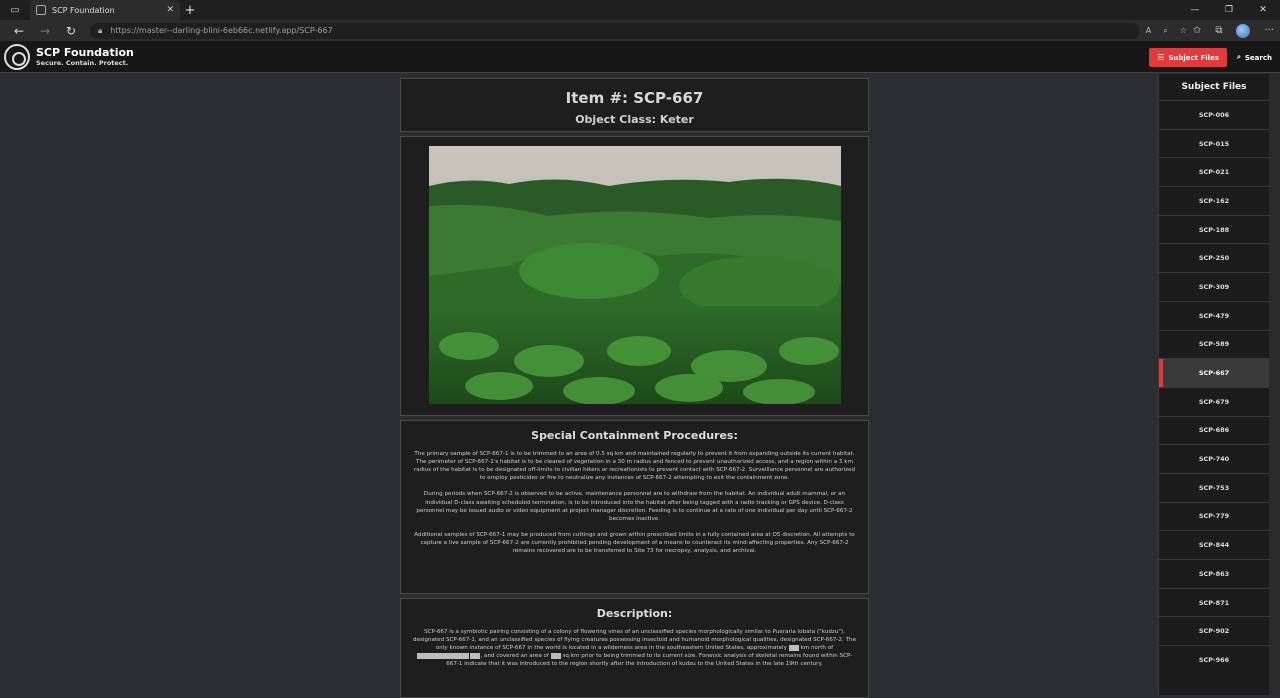 This screenshot has height=698, width=1280. I want to click on search-label: Search, so click(1258, 57).